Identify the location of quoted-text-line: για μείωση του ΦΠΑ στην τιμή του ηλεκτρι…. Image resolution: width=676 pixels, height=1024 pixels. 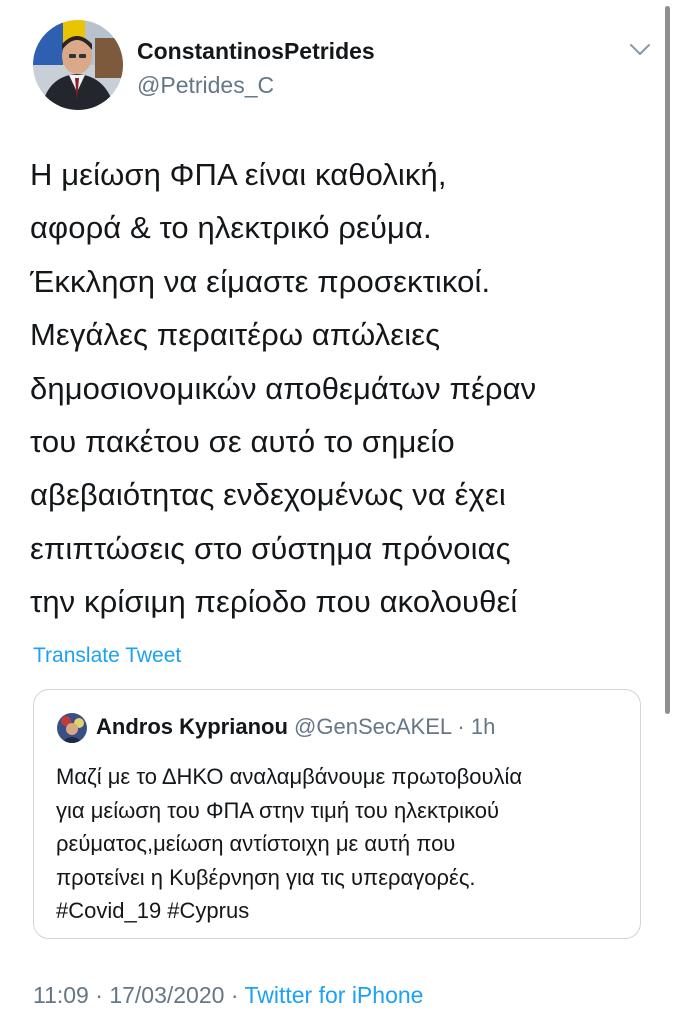
(278, 810).